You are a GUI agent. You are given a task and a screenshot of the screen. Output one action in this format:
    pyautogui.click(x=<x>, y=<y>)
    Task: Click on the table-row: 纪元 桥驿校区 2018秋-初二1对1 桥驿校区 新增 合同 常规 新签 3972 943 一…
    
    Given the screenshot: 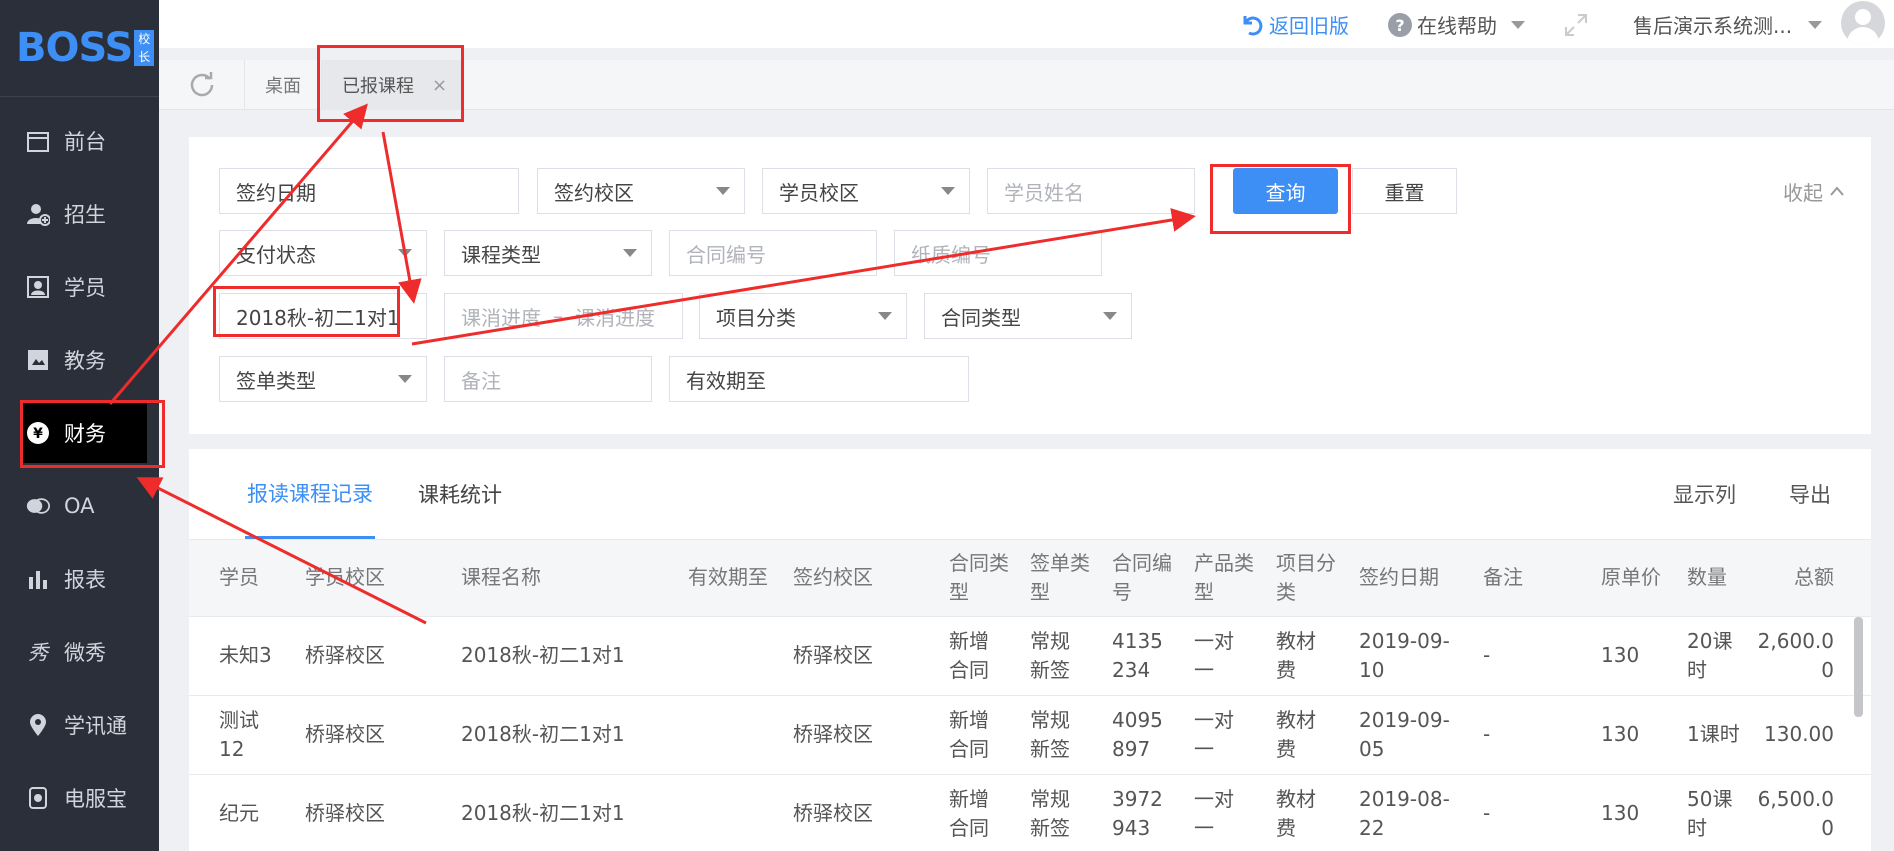 What is the action you would take?
    pyautogui.click(x=1030, y=813)
    